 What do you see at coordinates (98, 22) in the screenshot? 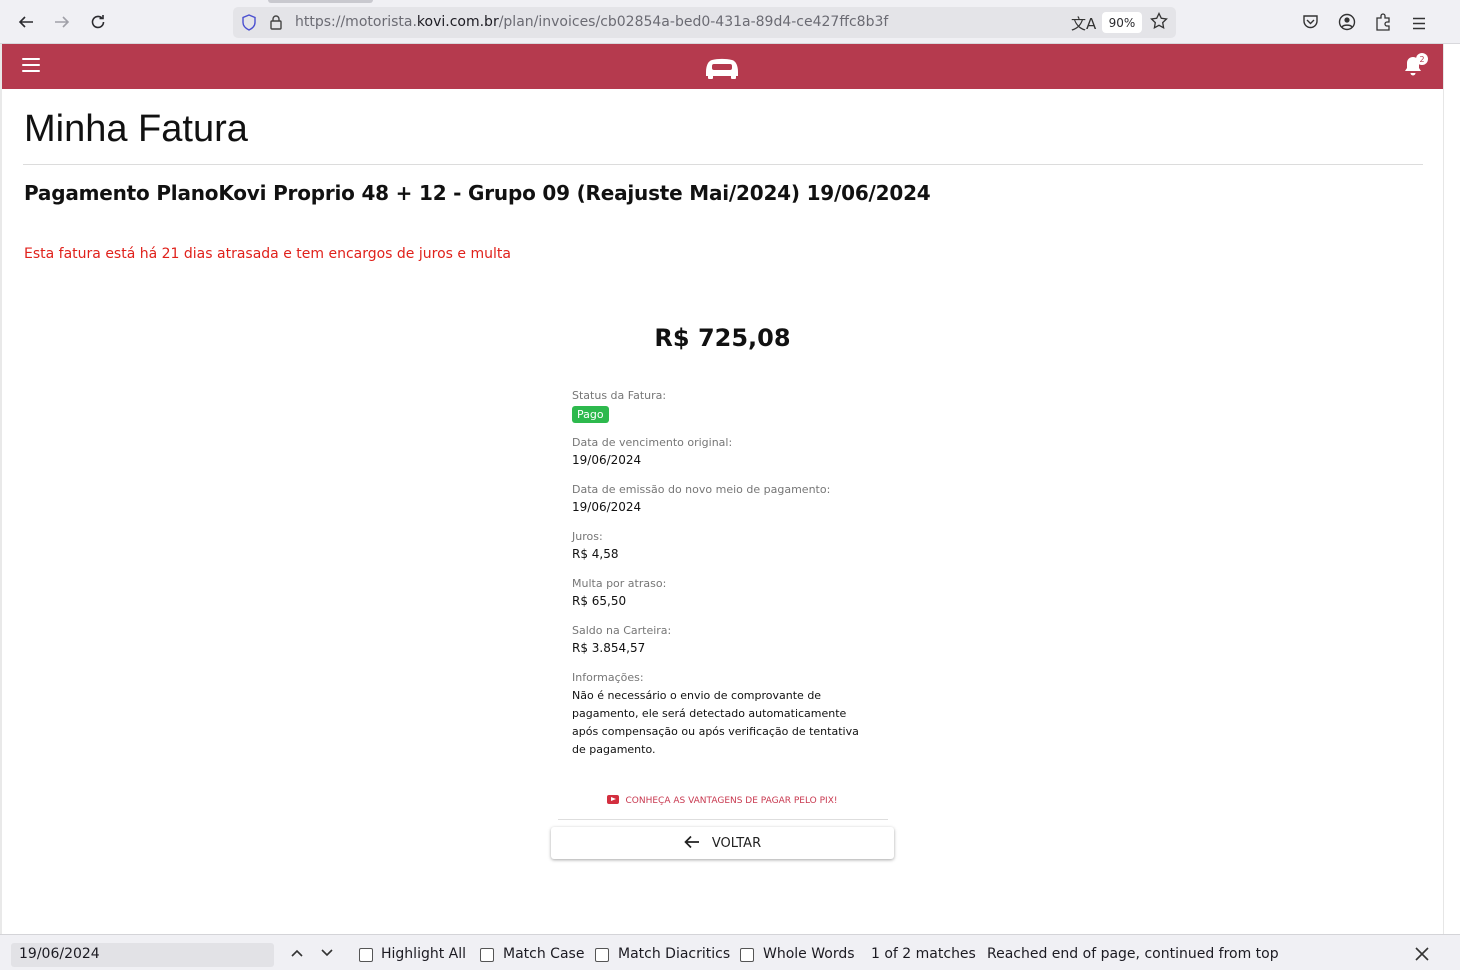
I see `reload-icon` at bounding box center [98, 22].